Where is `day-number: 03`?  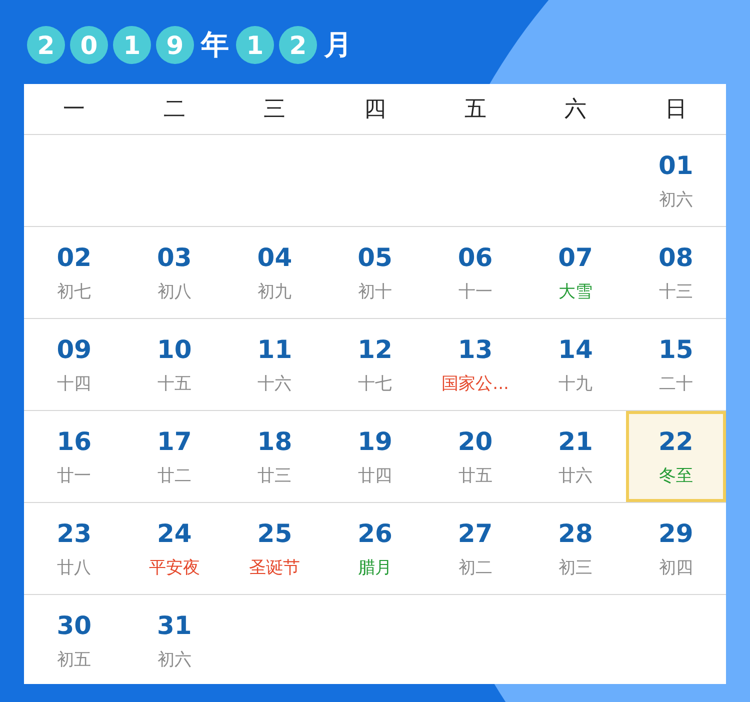 day-number: 03 is located at coordinates (174, 257).